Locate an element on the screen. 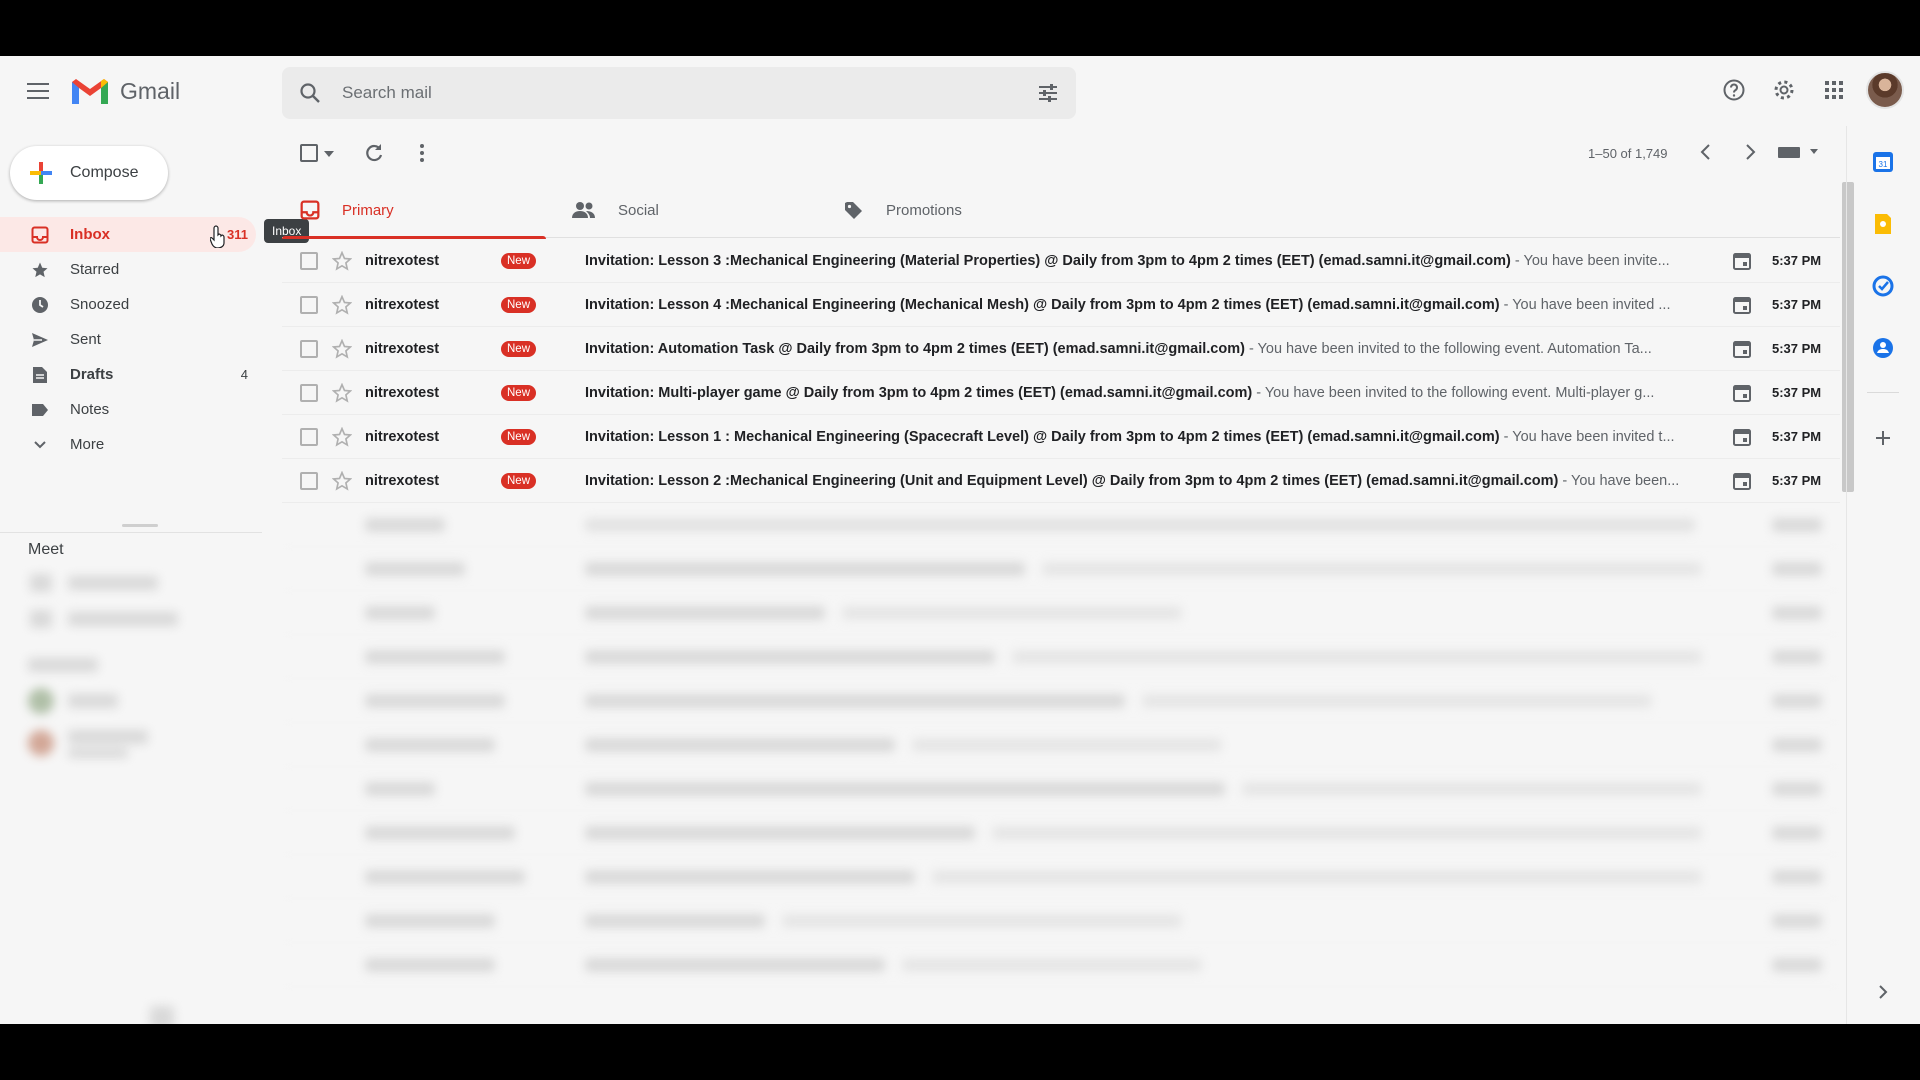 Image resolution: width=1920 pixels, height=1080 pixels. compose-plus-icon is located at coordinates (41, 173).